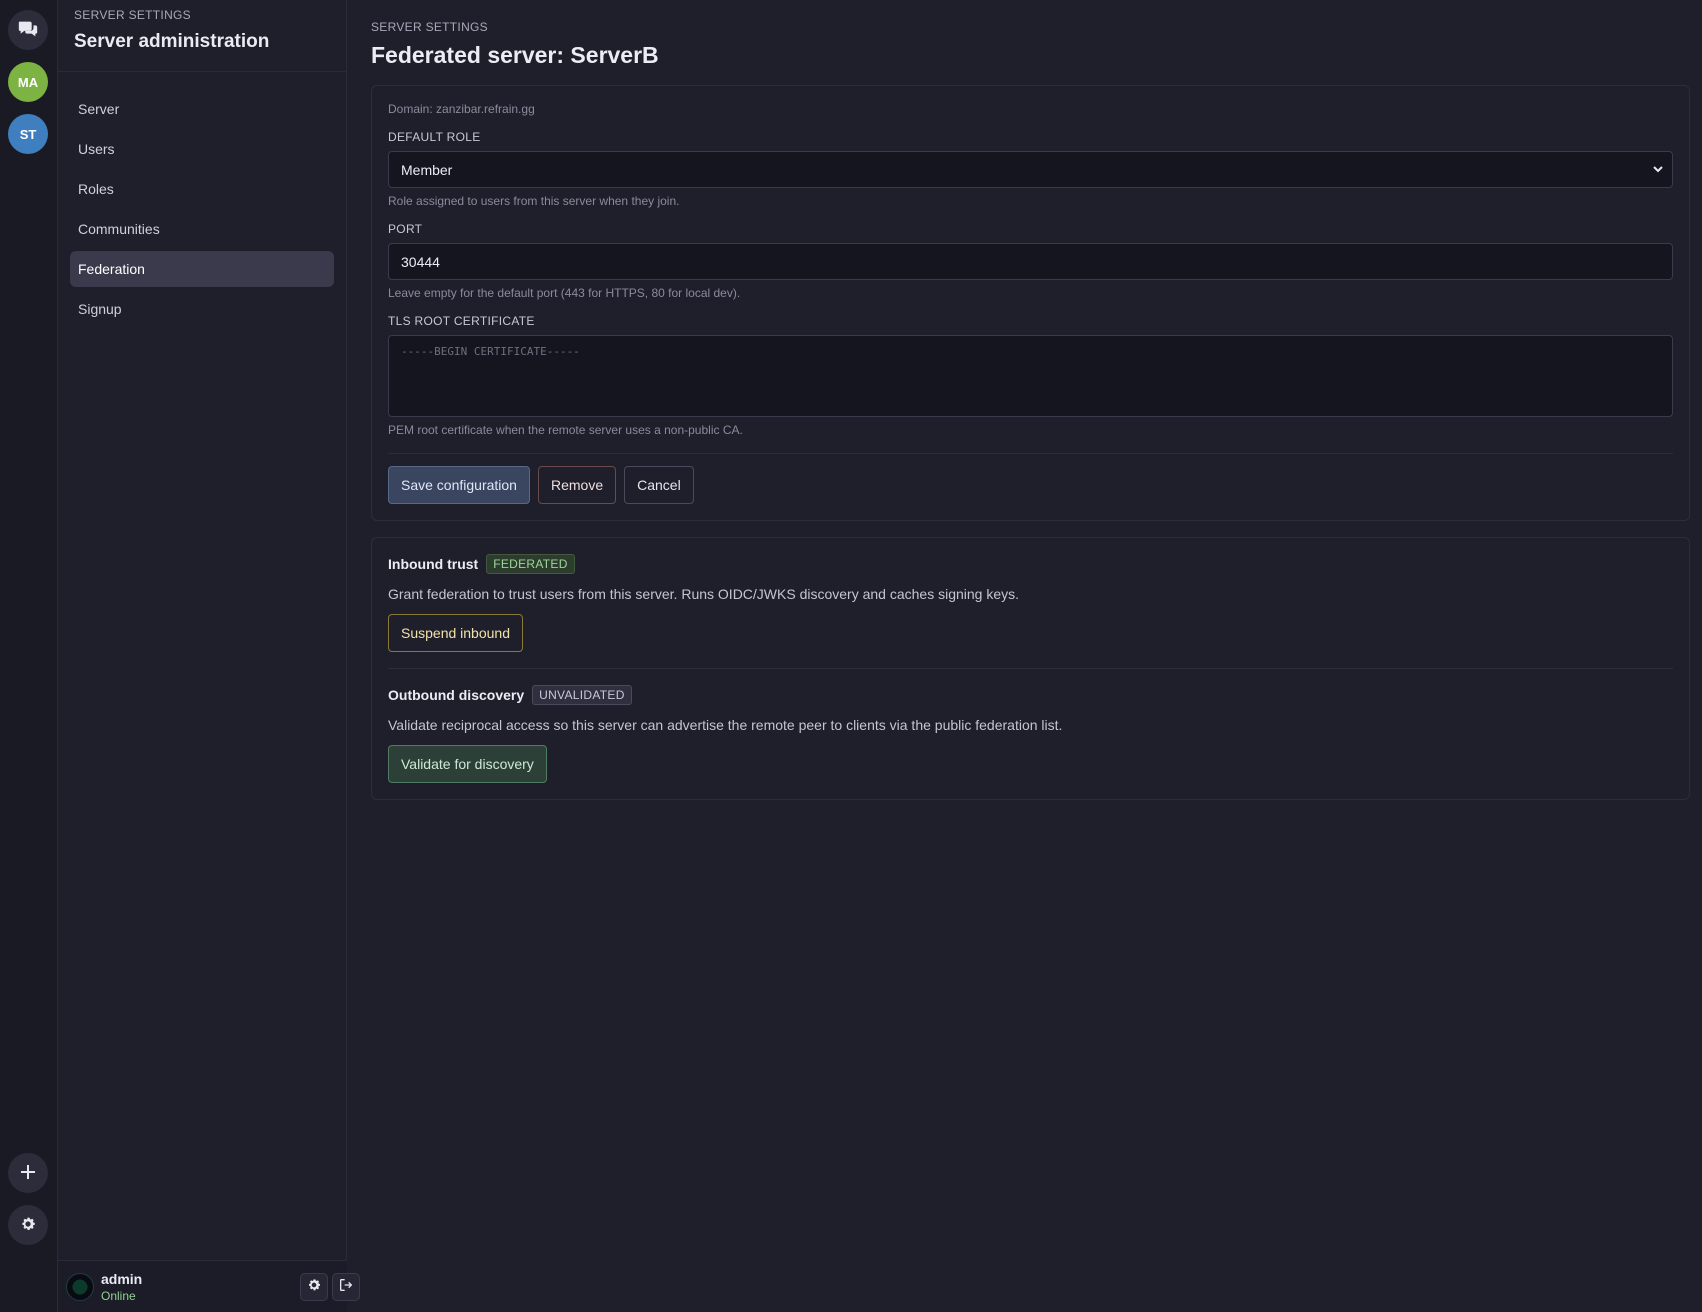 The image size is (1702, 1312). I want to click on page-kicker: SERVER SETTINGS, so click(429, 27).